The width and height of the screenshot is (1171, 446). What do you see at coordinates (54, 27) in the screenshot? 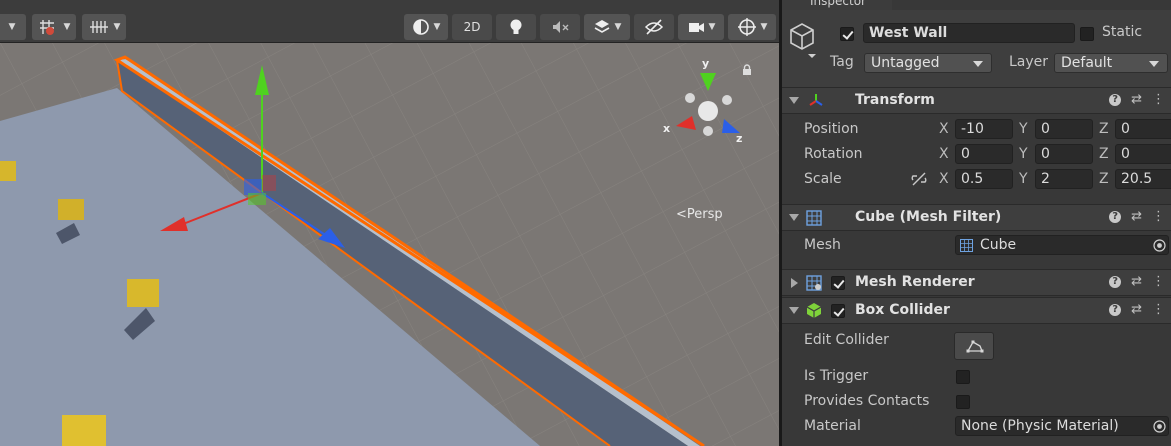
I see `snap-settings-button: ▼` at bounding box center [54, 27].